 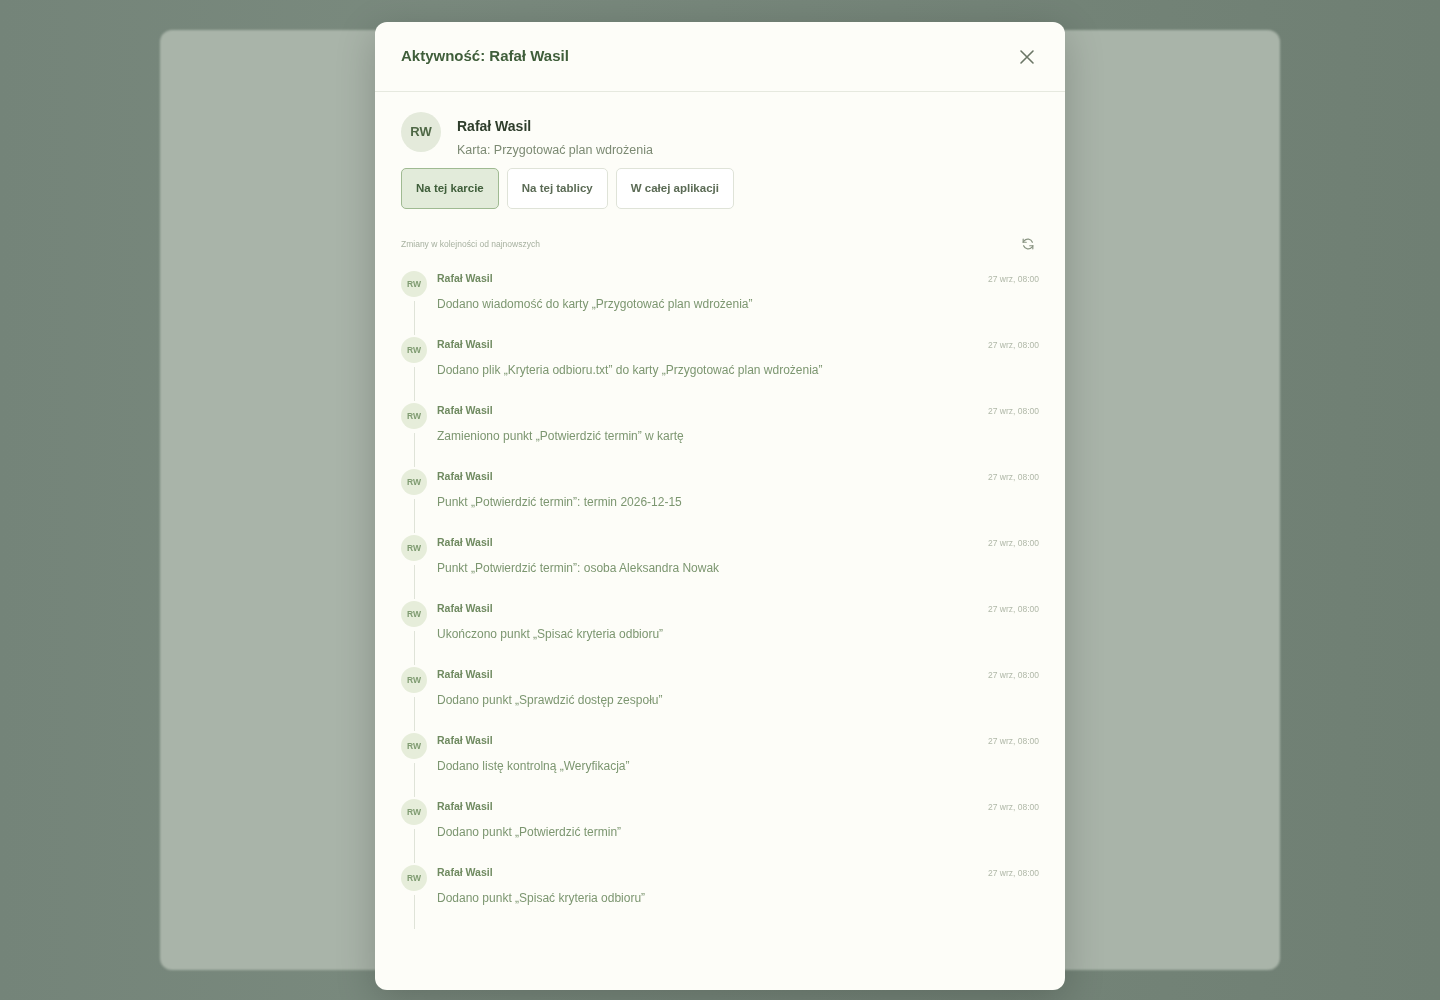 I want to click on feed-caption: Zmiany w kolejności od najnowszych, so click(x=470, y=244).